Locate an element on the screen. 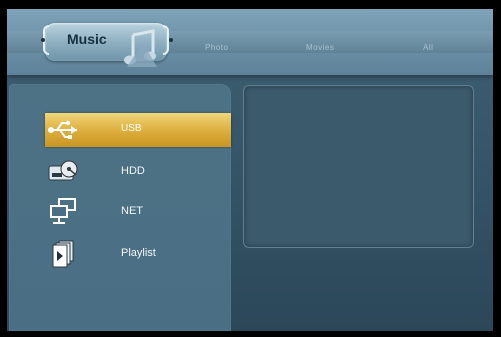 The width and height of the screenshot is (501, 337). tab-right-dot is located at coordinates (171, 40).